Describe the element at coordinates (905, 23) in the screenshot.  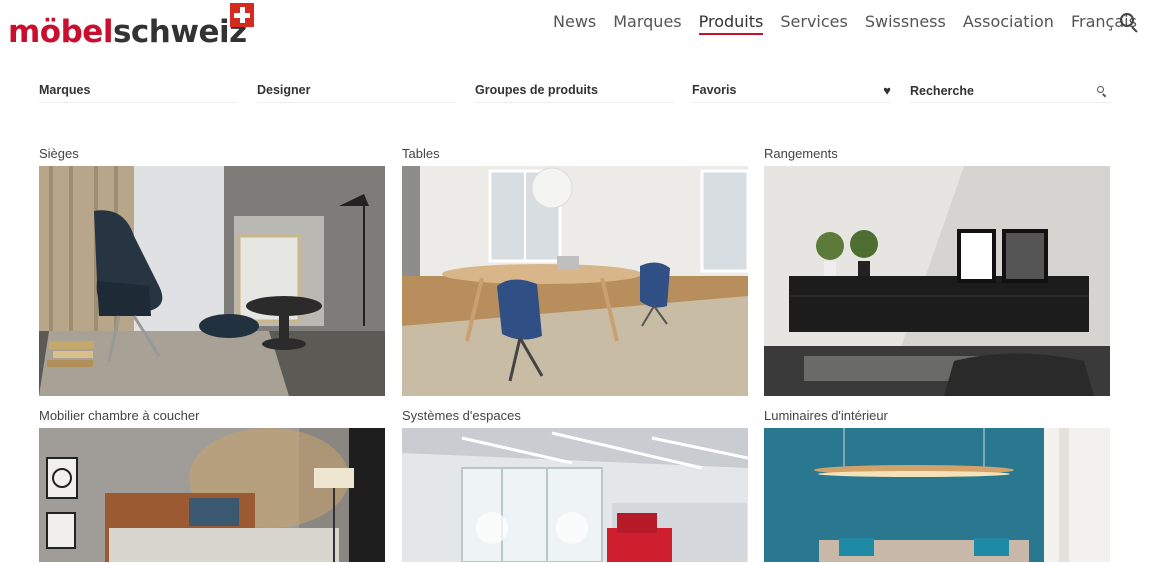
I see `nav-swissness: Swissness` at that location.